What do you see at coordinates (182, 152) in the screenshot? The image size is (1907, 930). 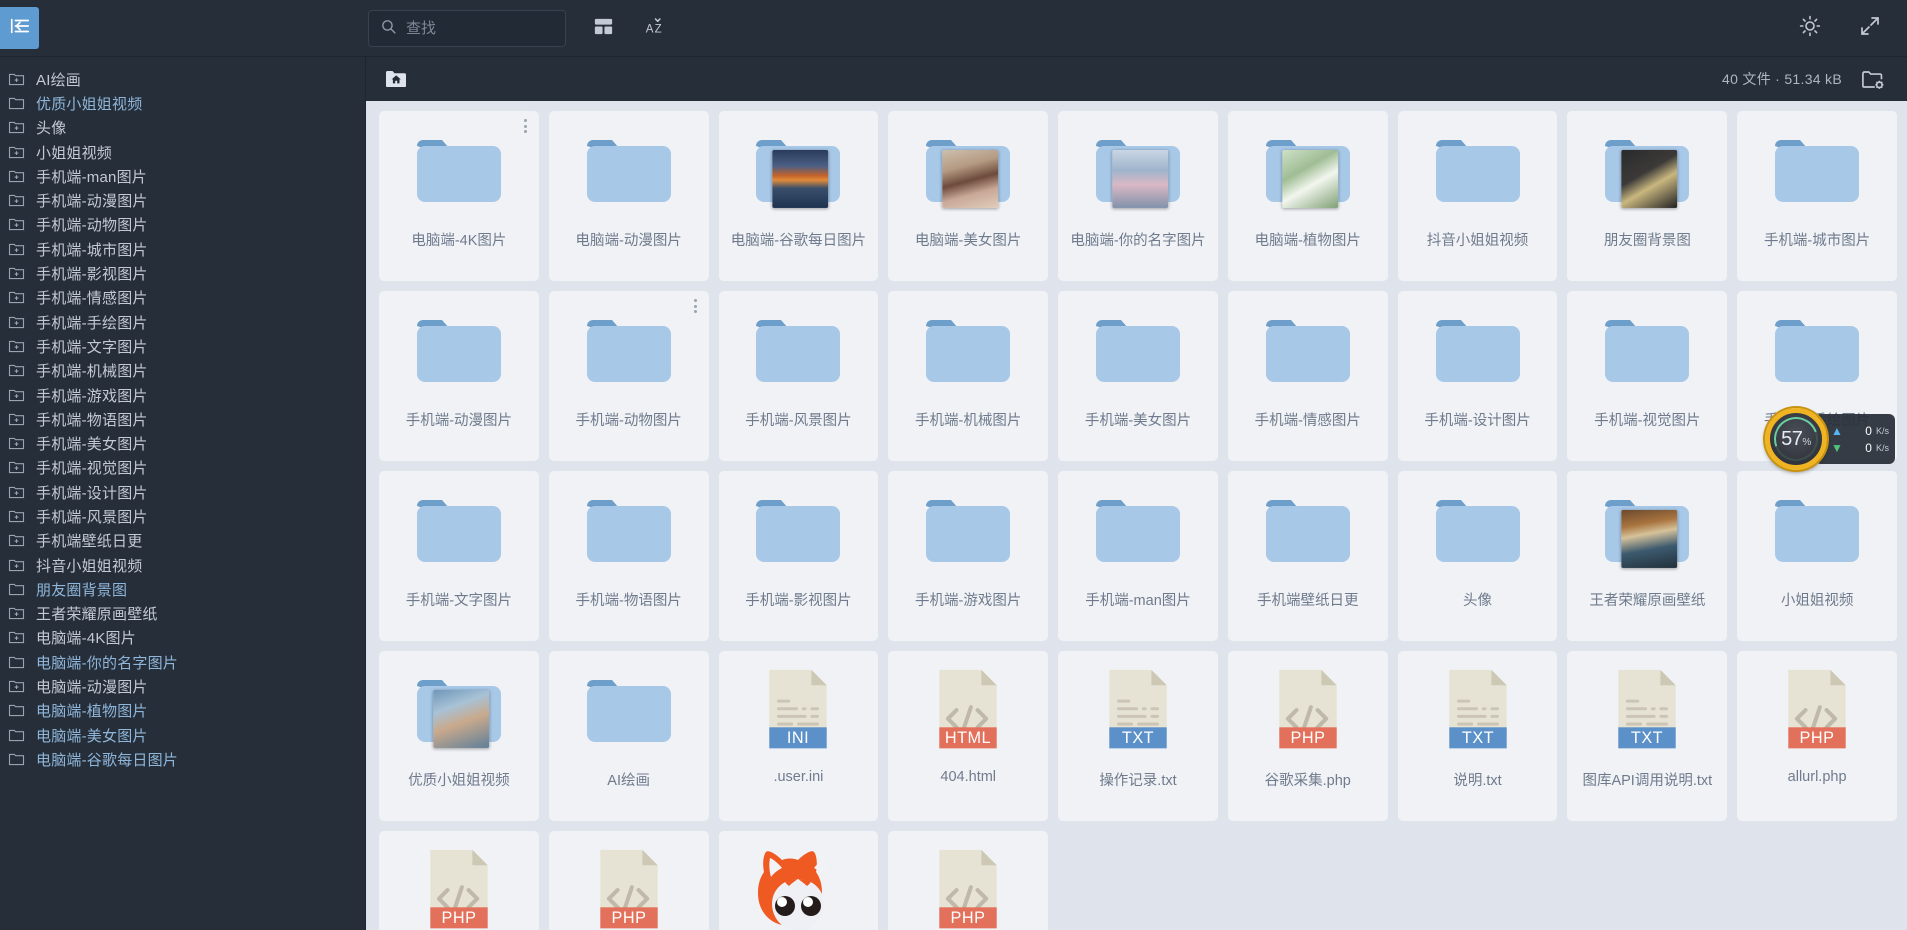 I see `sidebar-item-3: 小姐姐视频` at bounding box center [182, 152].